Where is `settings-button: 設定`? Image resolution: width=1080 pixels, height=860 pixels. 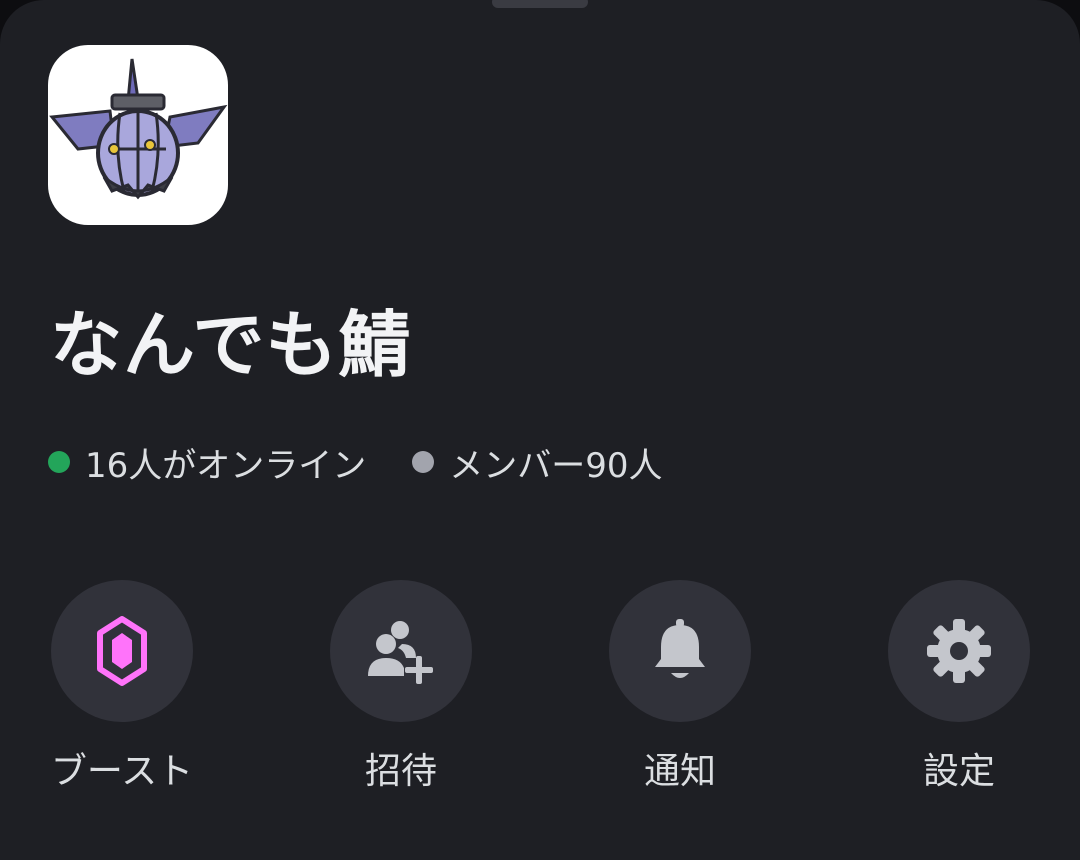
settings-button: 設定 is located at coordinates (959, 687).